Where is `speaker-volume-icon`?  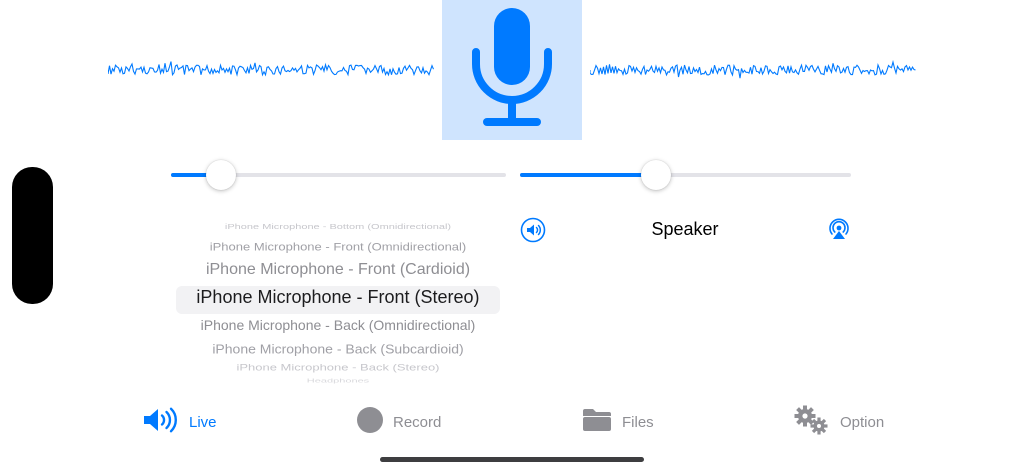
speaker-volume-icon is located at coordinates (533, 230).